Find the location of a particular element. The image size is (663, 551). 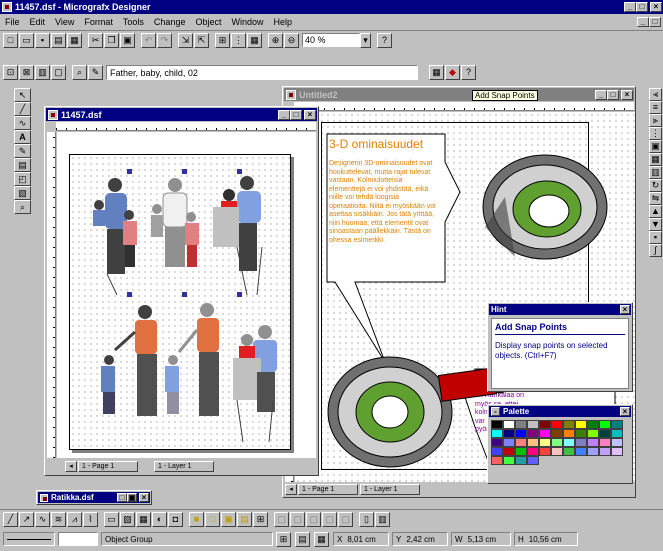

align-right-icon: ⫸ is located at coordinates (655, 120).